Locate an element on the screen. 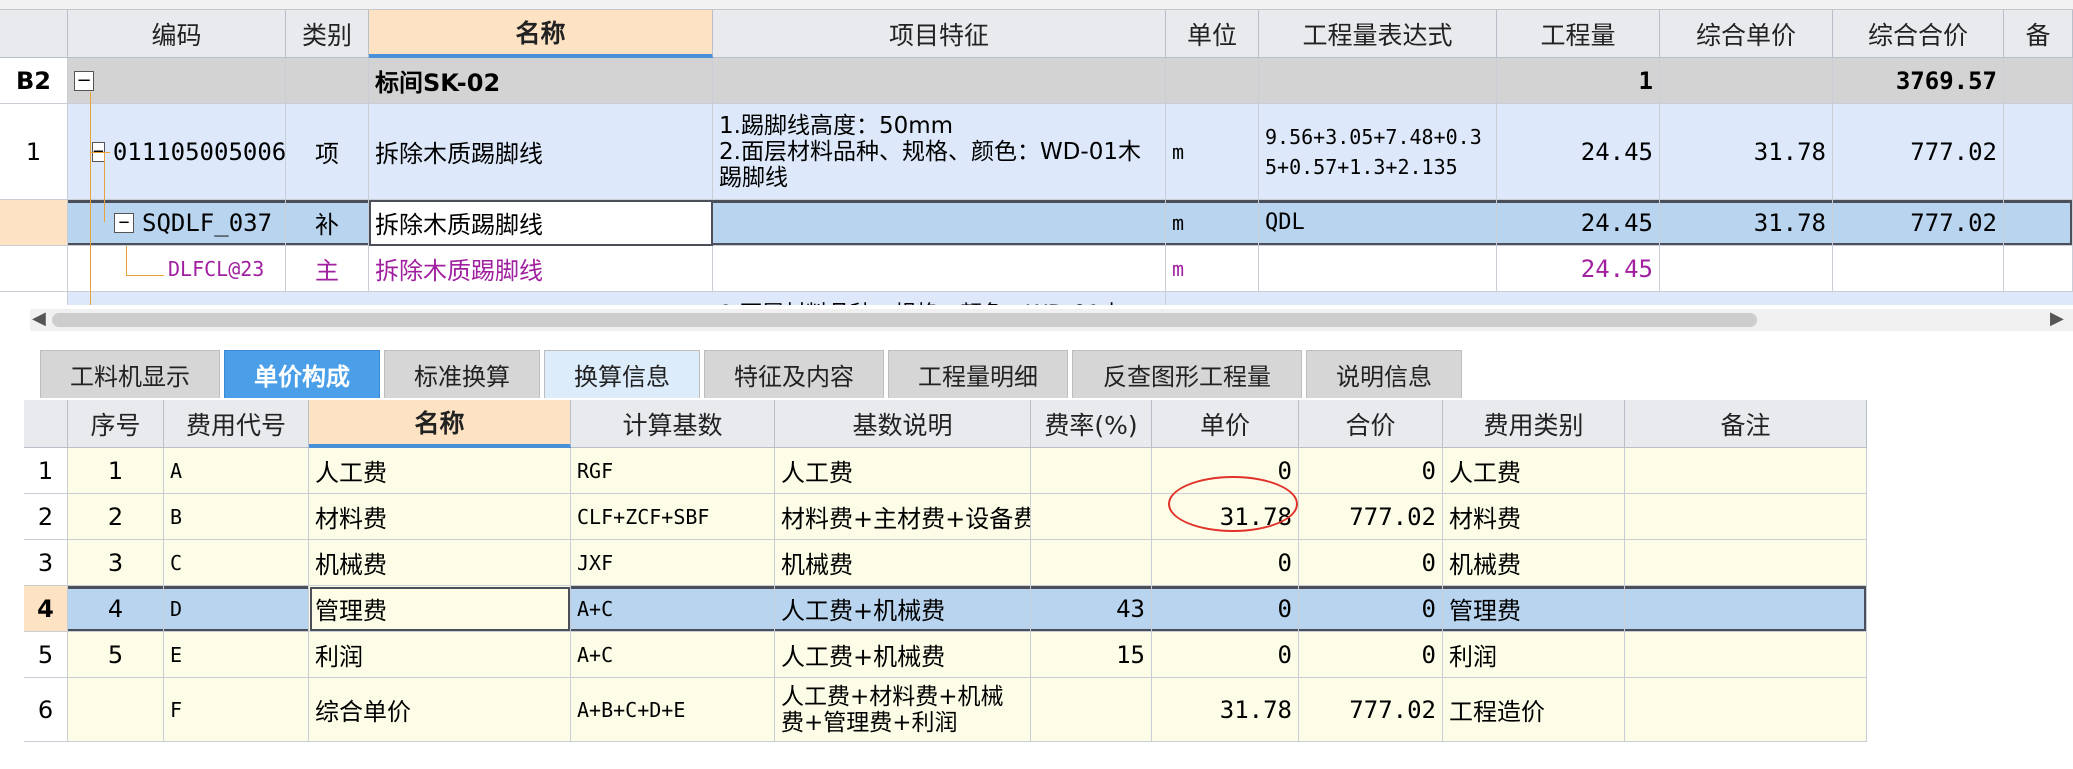 The height and width of the screenshot is (769, 2073). row-number: 2 is located at coordinates (46, 517).